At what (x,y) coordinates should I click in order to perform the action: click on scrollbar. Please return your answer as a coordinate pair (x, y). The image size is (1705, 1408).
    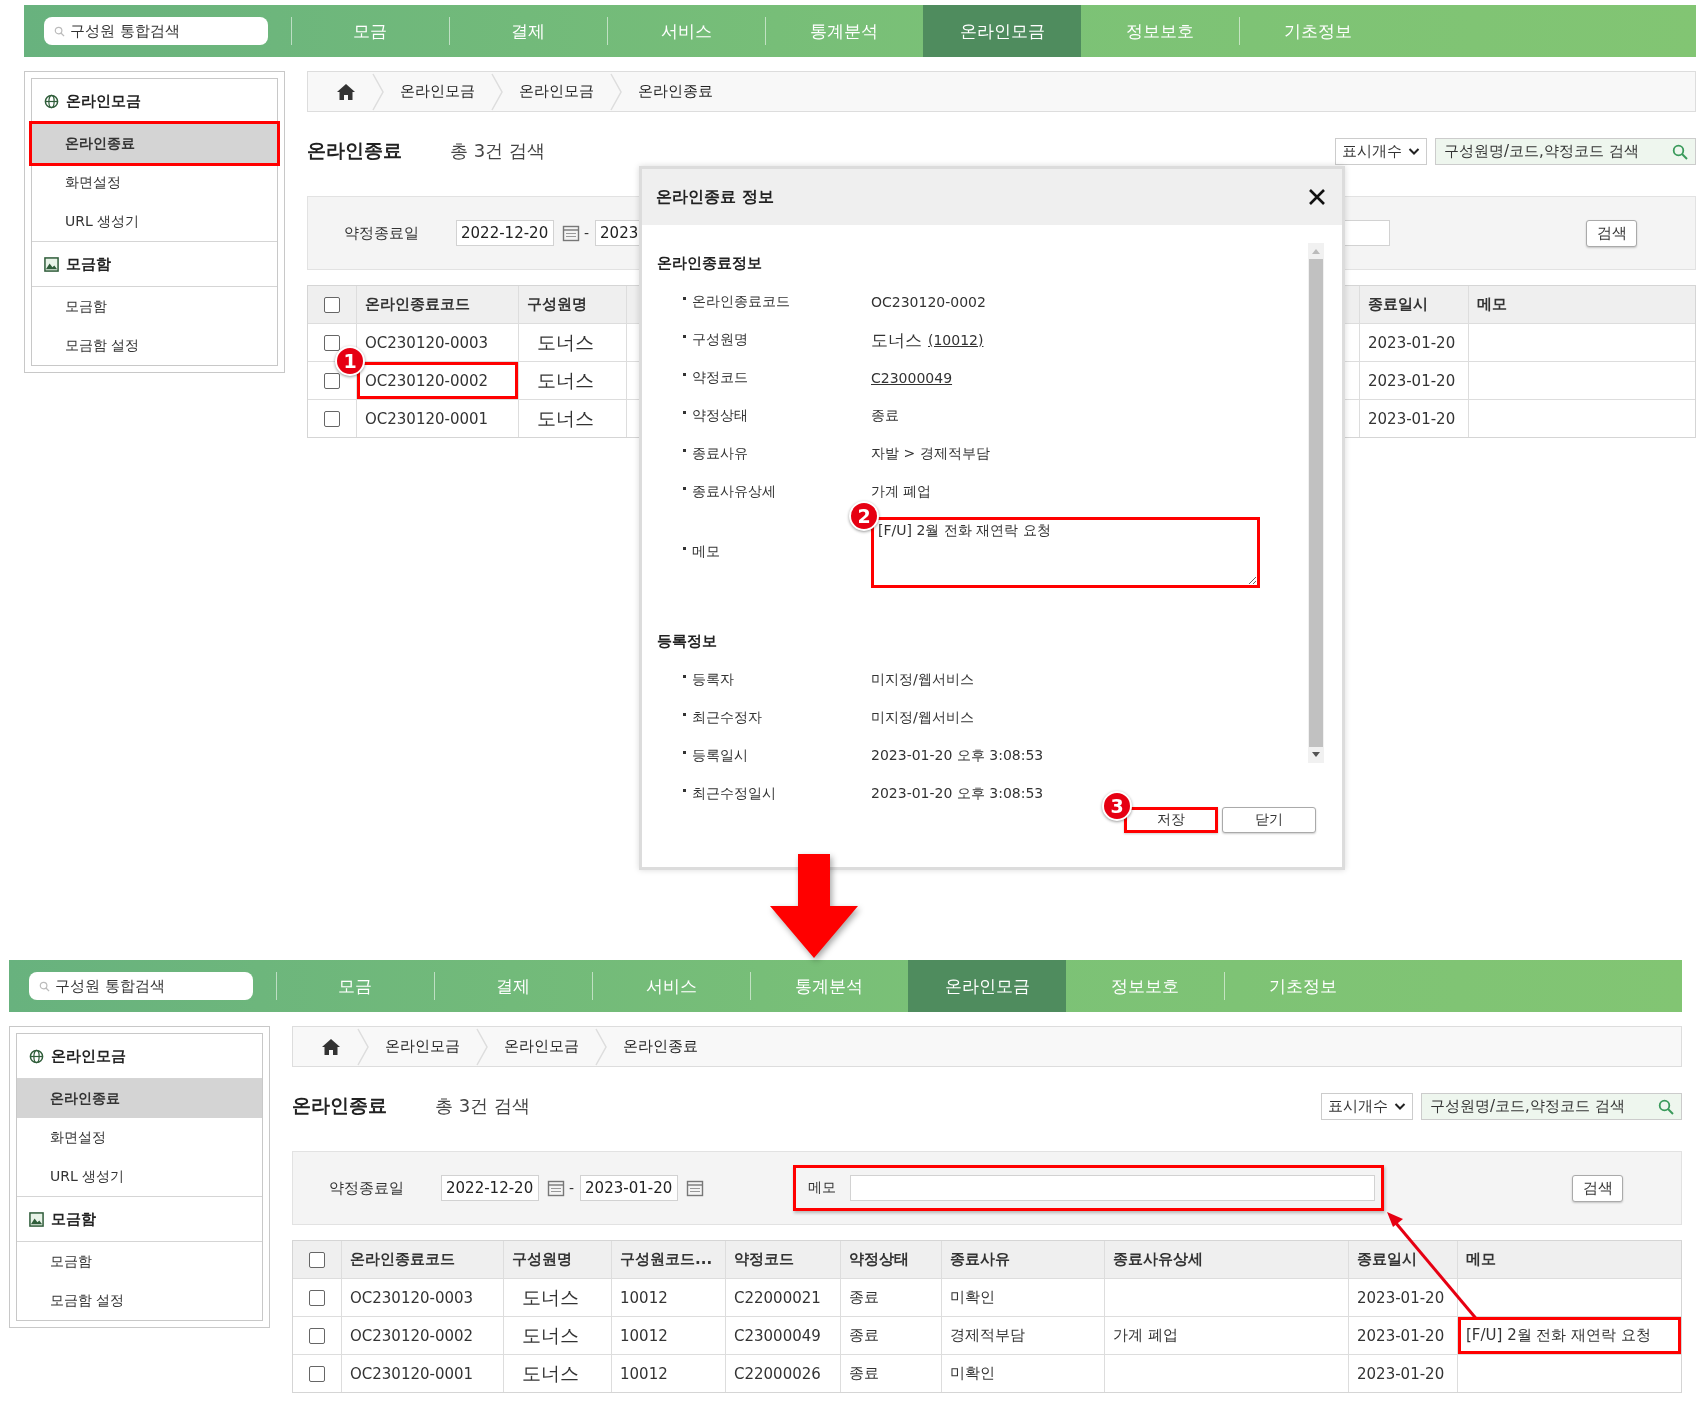
    Looking at the image, I should click on (1316, 503).